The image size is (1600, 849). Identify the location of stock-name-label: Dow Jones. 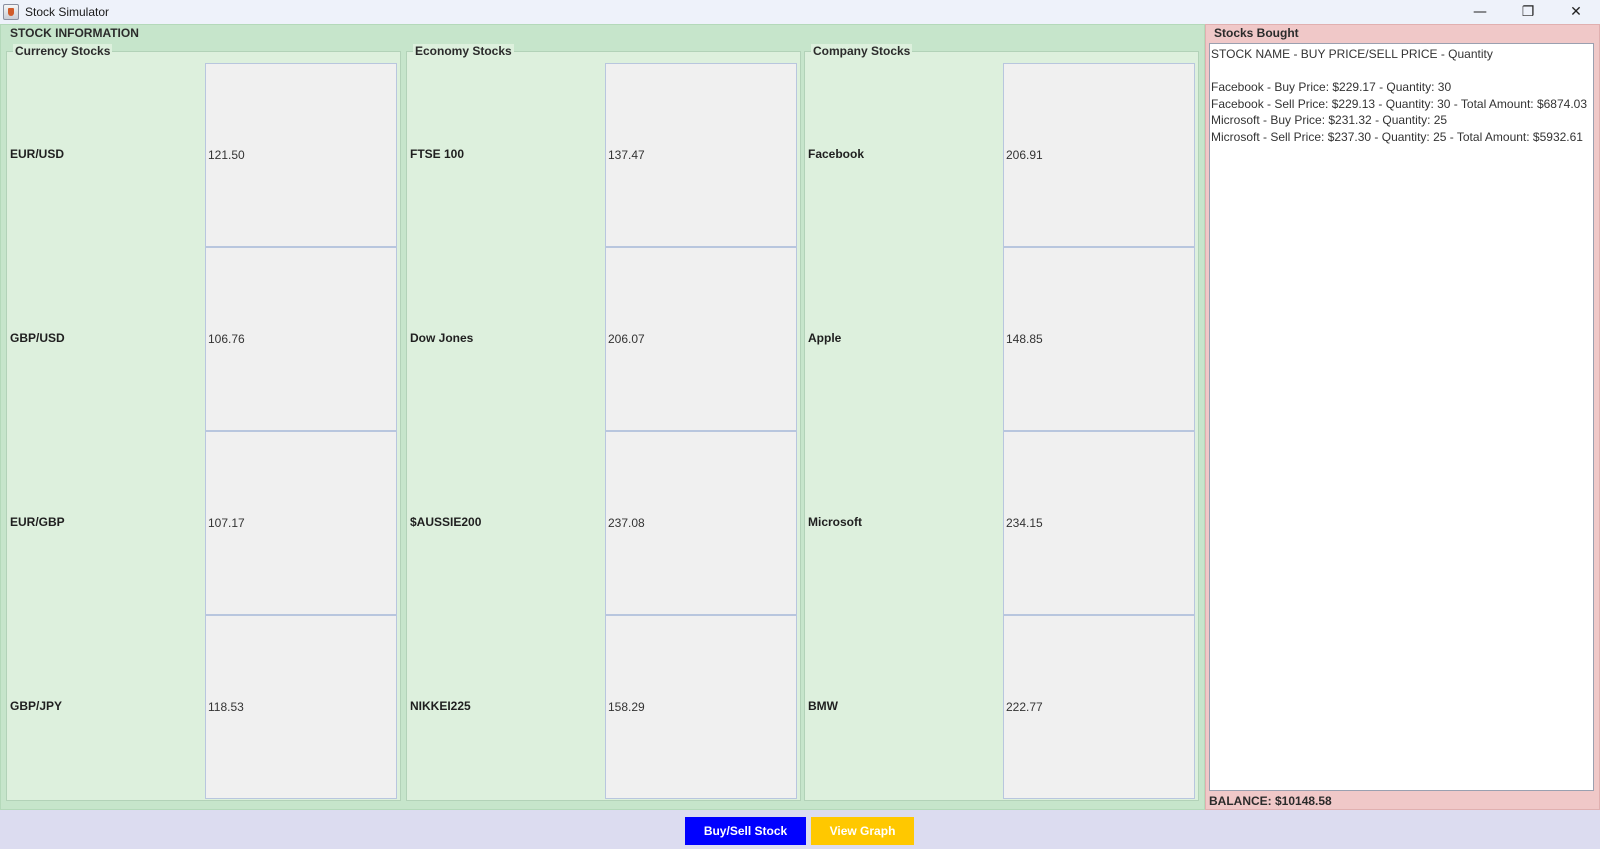
(442, 338).